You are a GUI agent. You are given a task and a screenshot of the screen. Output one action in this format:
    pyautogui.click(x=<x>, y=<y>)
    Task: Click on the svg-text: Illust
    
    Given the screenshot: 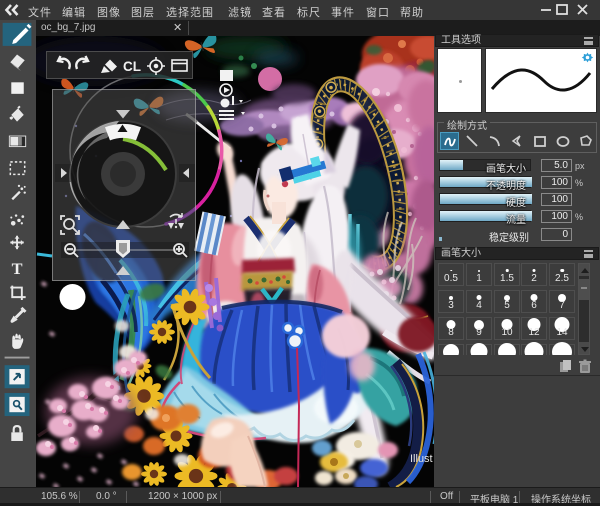 What is the action you would take?
    pyautogui.click(x=421, y=459)
    